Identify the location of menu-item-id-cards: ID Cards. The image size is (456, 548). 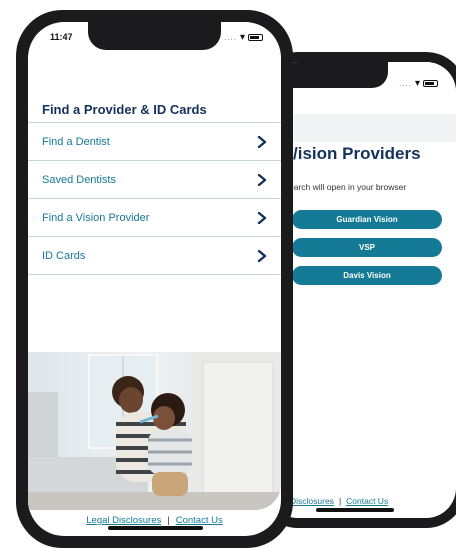
(154, 256).